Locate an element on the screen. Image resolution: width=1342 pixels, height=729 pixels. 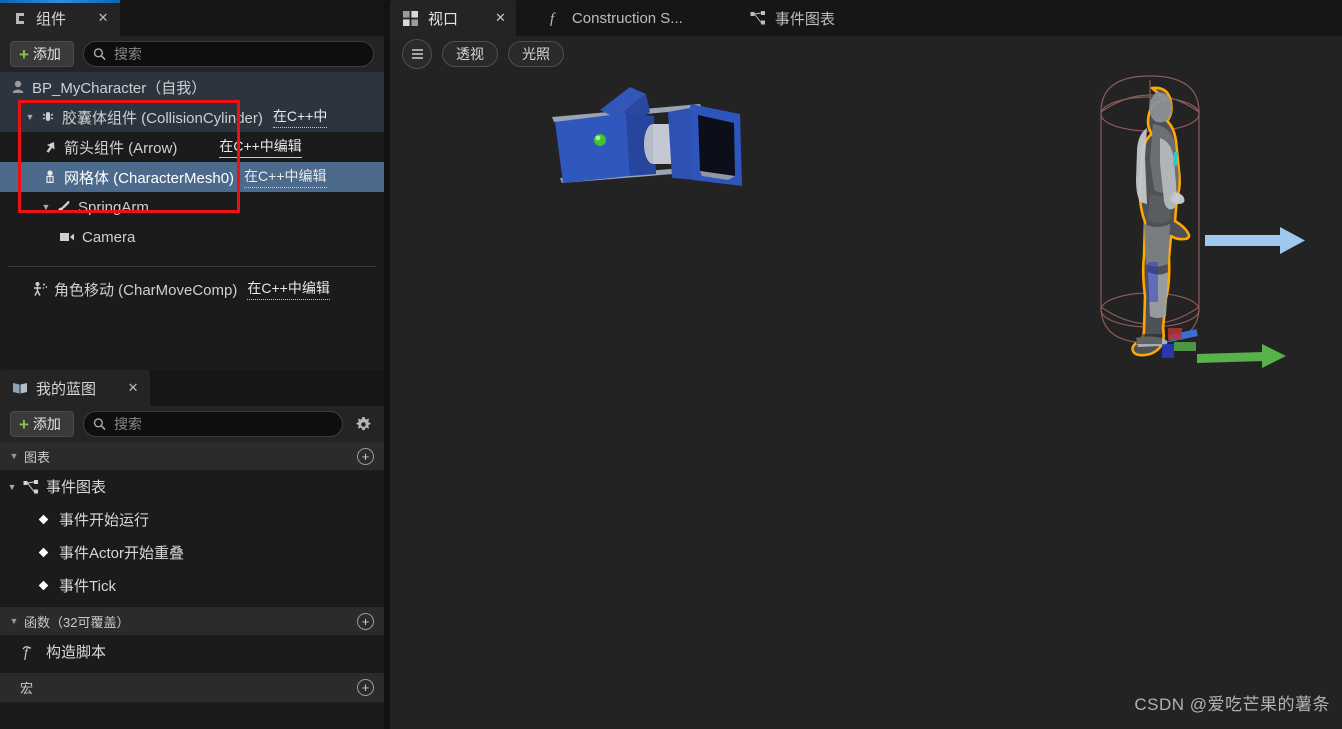
perspective-button: 透视 is located at coordinates (470, 54).